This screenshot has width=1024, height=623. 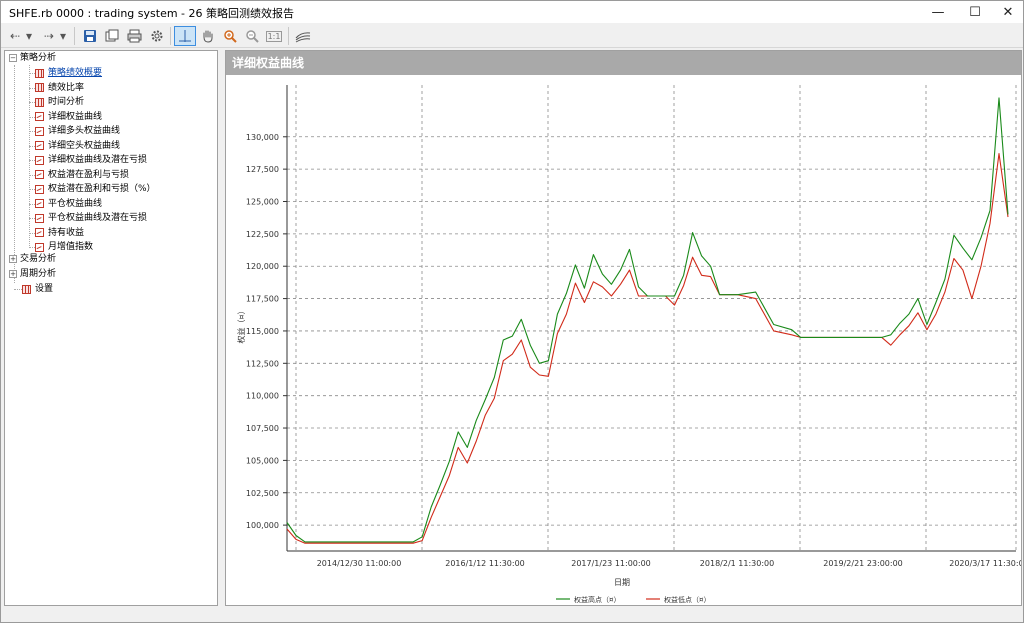 What do you see at coordinates (485, 563) in the screenshot?
I see `x-tick-label: 2016/1/12 11:30:00` at bounding box center [485, 563].